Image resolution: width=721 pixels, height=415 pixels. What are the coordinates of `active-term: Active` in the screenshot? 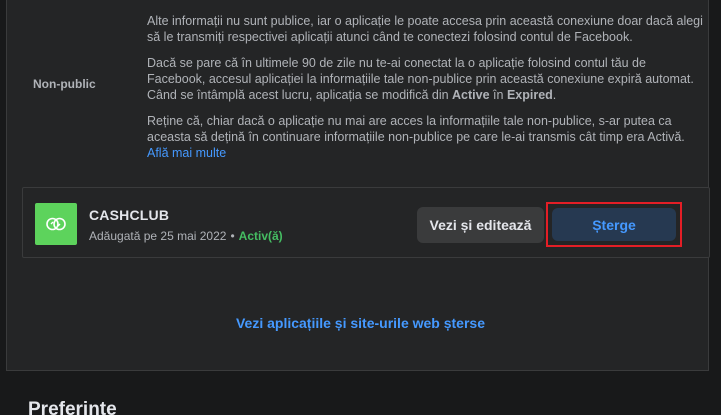 It's located at (471, 95).